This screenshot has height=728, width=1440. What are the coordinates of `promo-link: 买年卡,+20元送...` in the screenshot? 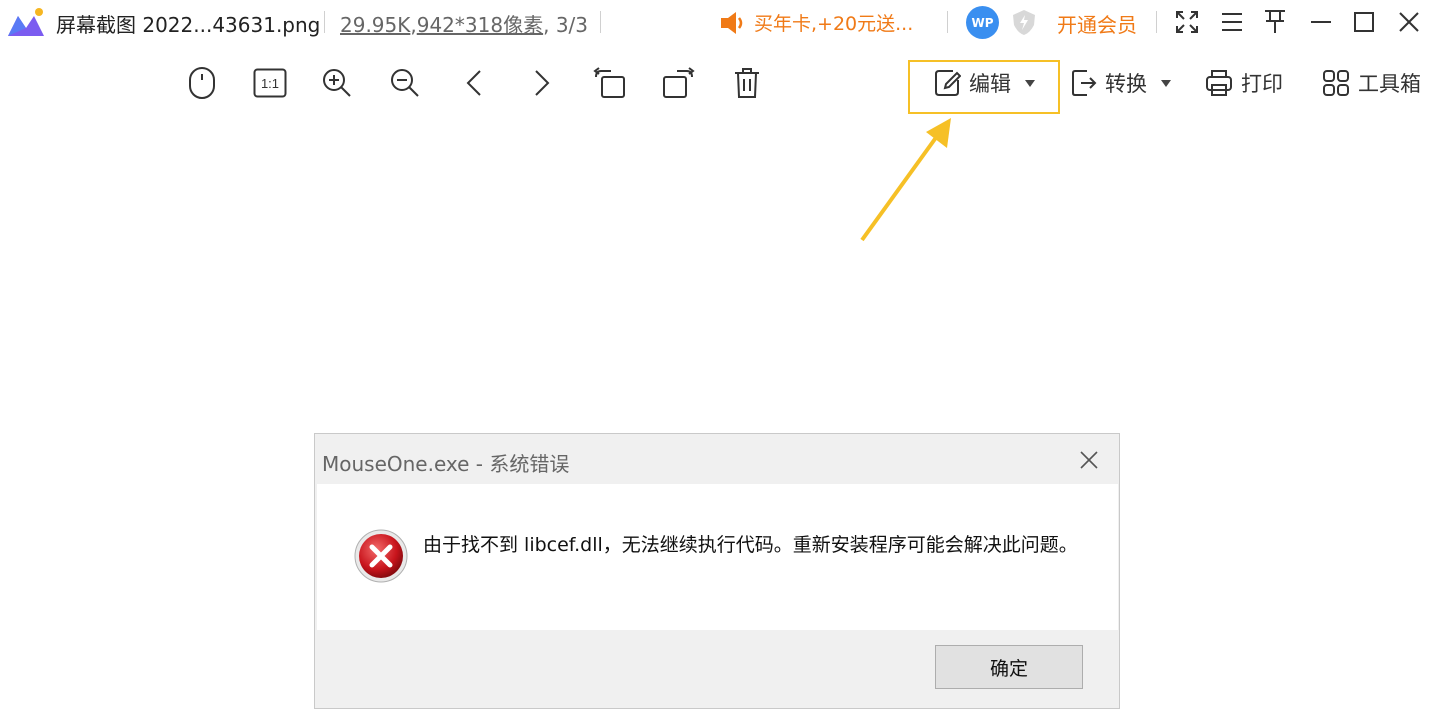 It's located at (816, 22).